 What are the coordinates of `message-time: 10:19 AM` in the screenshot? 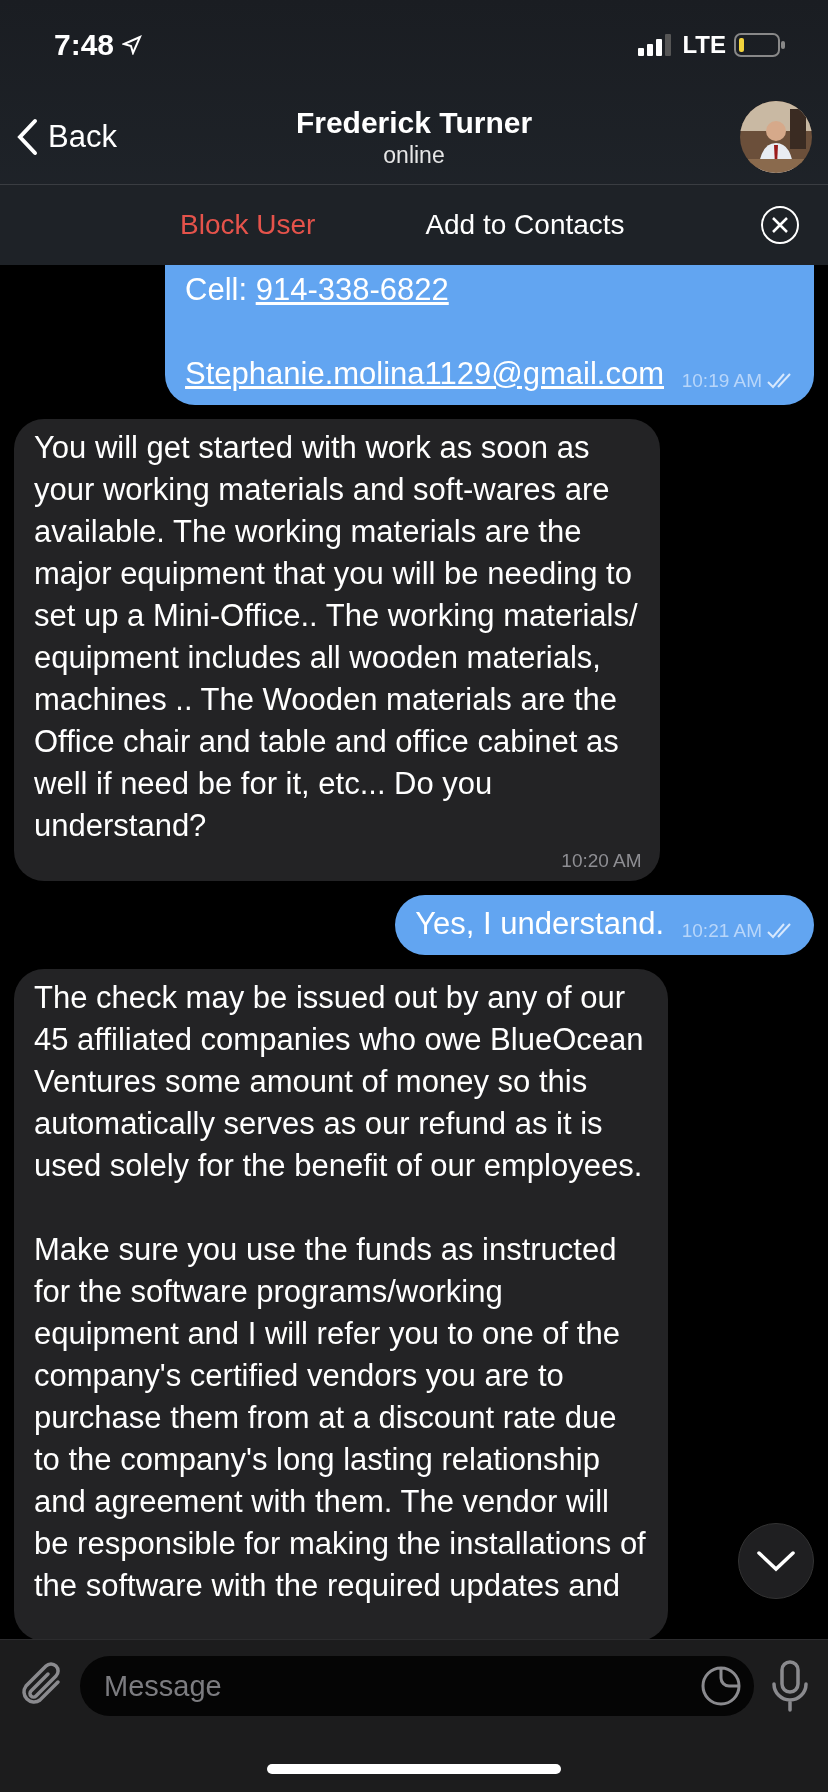 It's located at (721, 381).